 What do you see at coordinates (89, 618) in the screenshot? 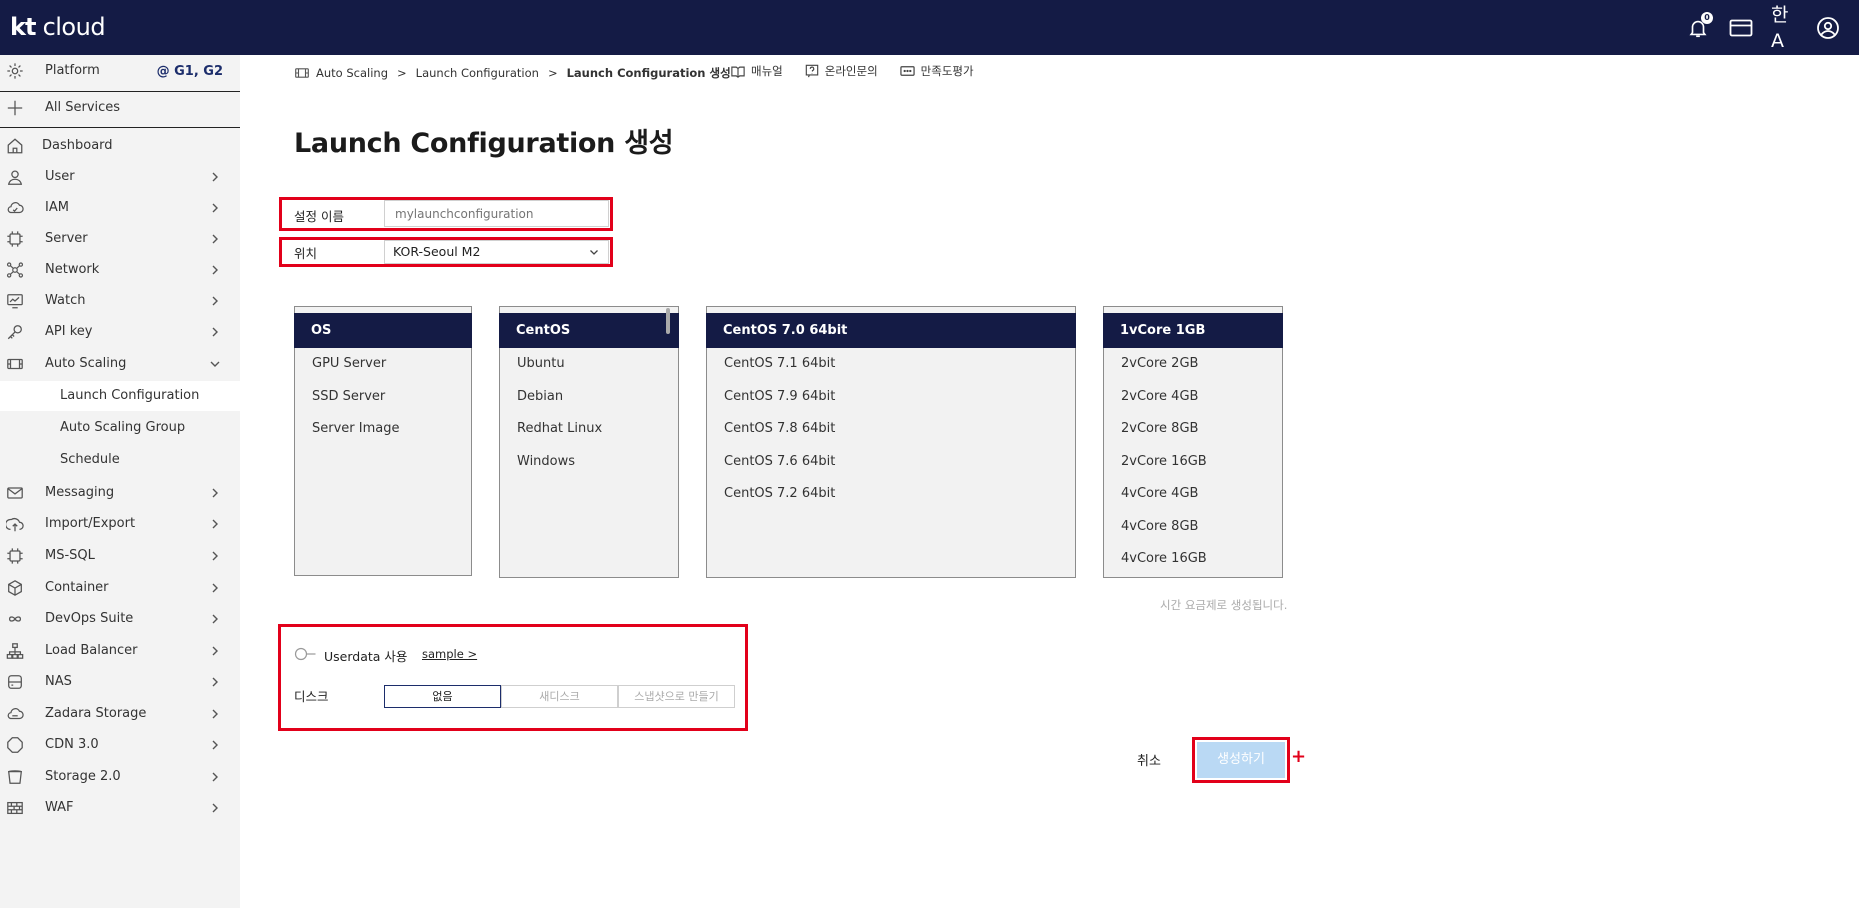
I see `sidebar-item-label: DevOps Suite` at bounding box center [89, 618].